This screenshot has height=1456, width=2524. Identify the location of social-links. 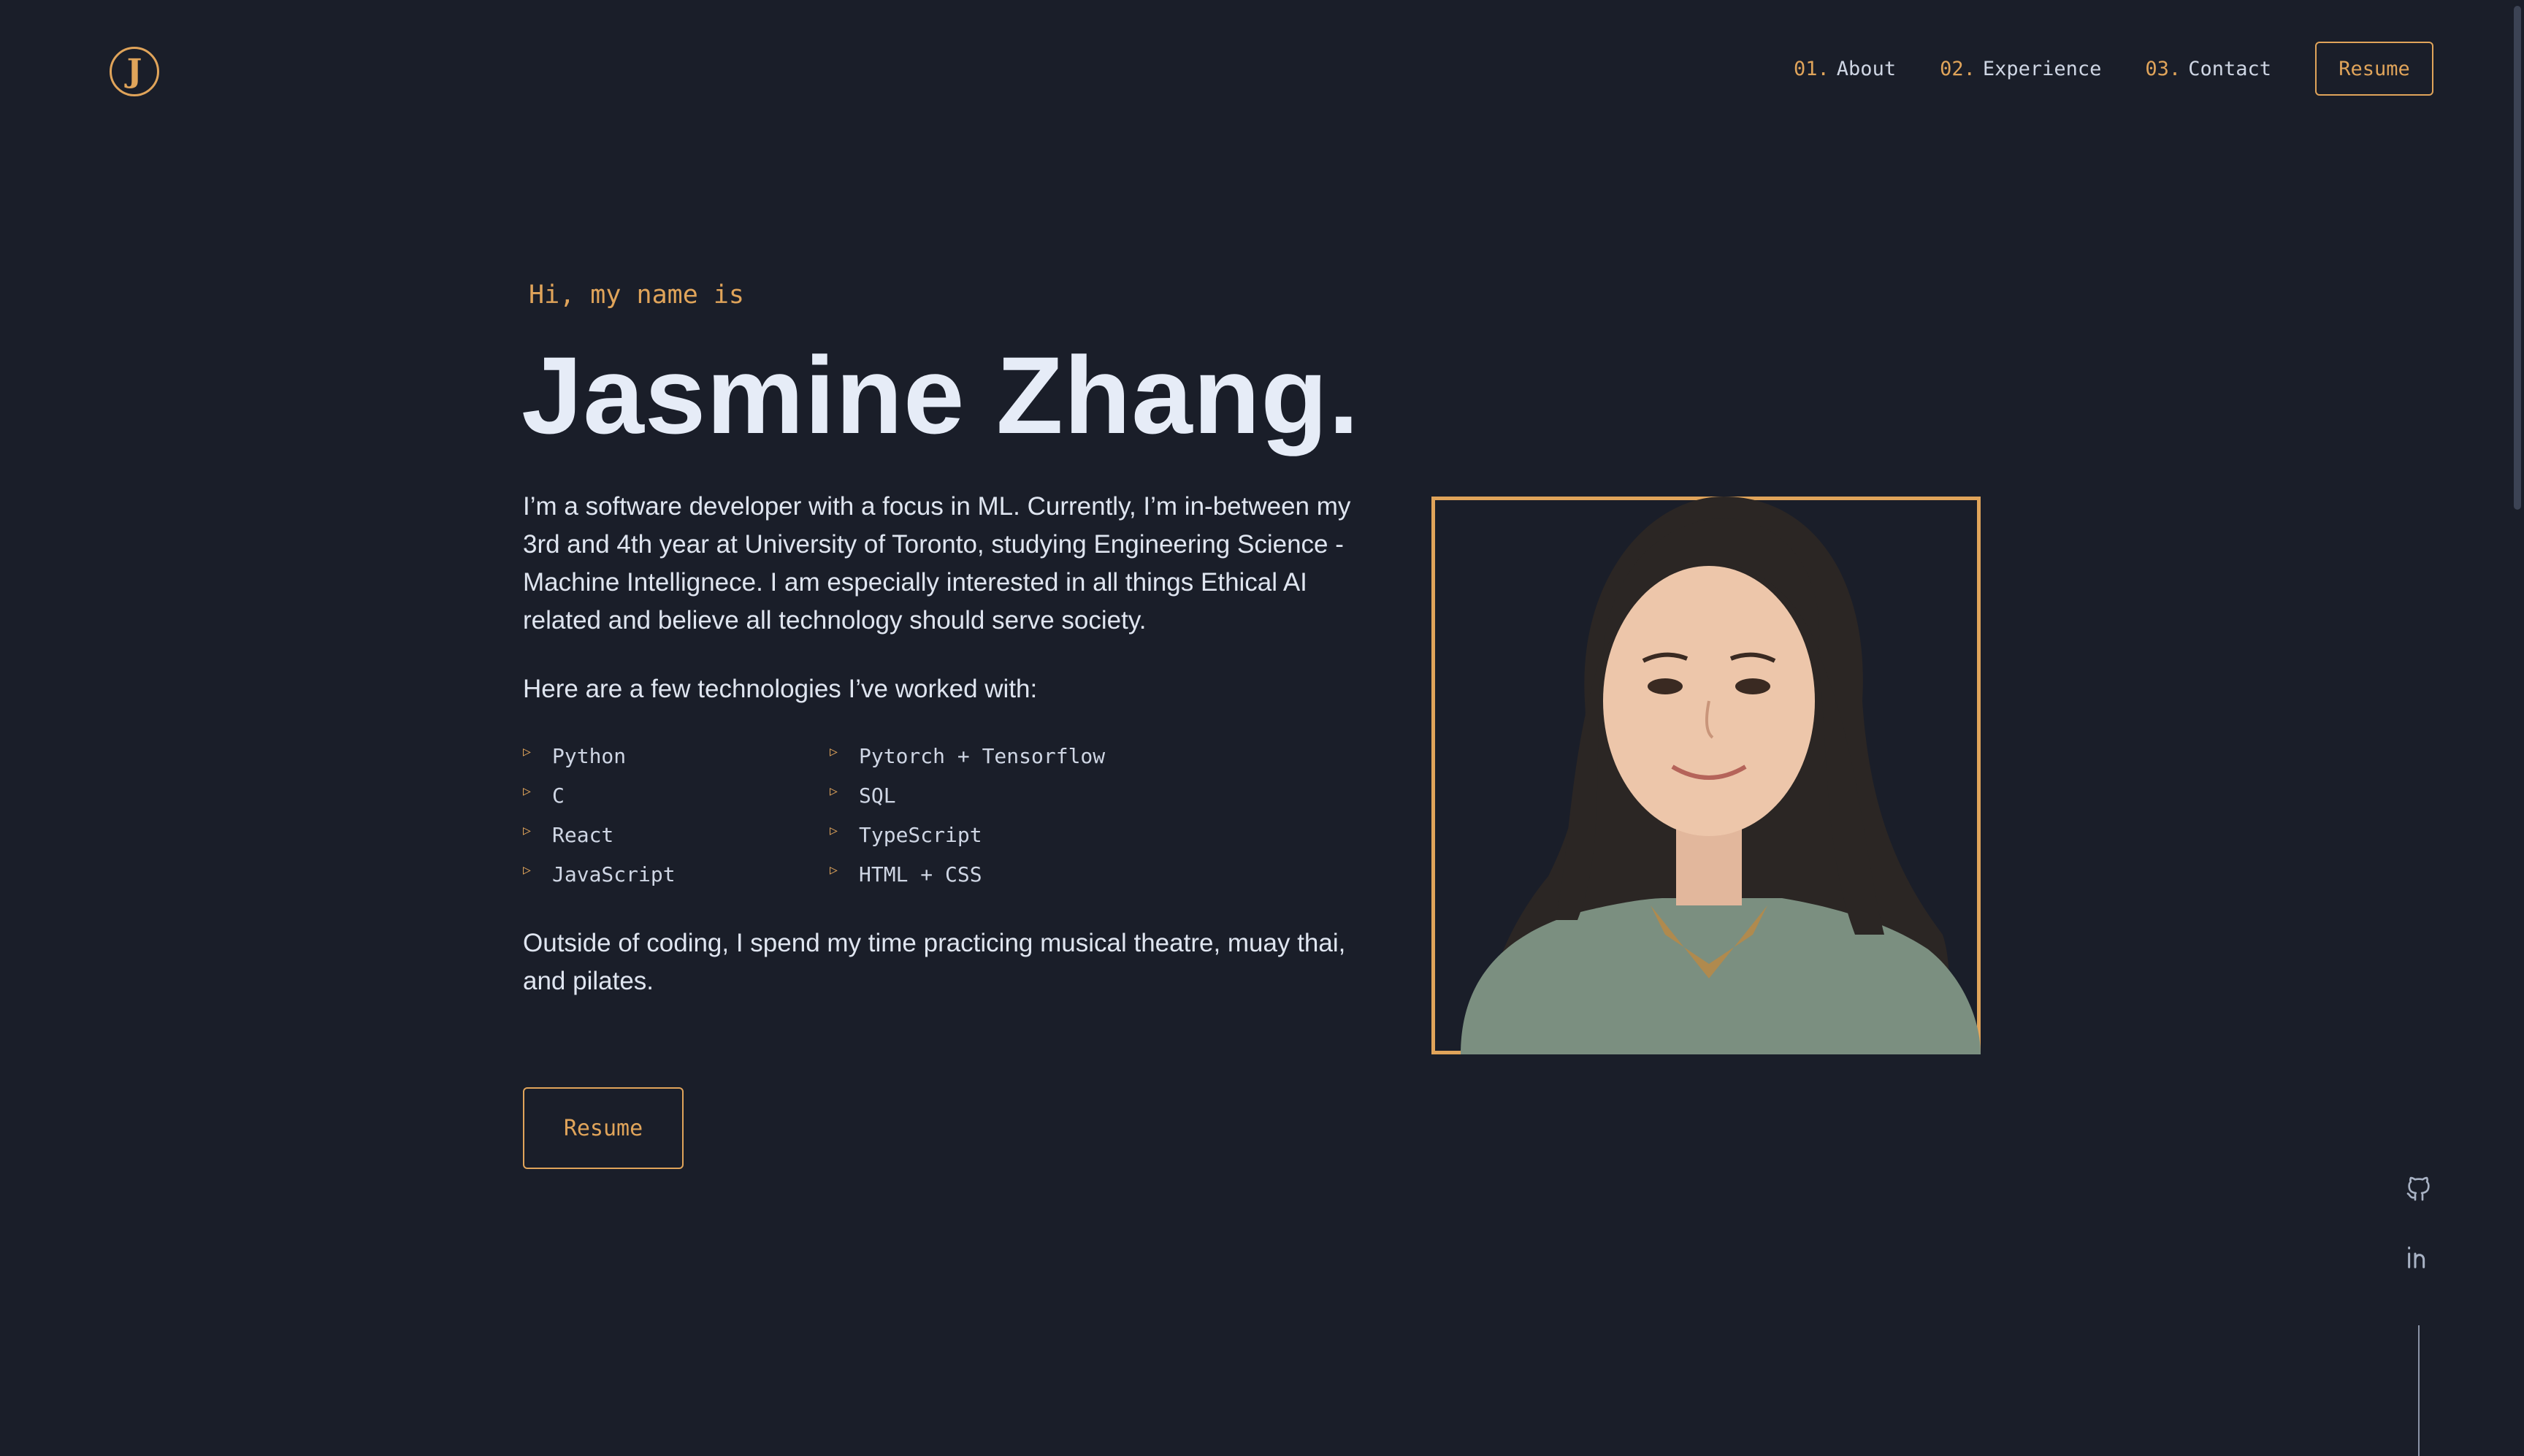
(2418, 1242).